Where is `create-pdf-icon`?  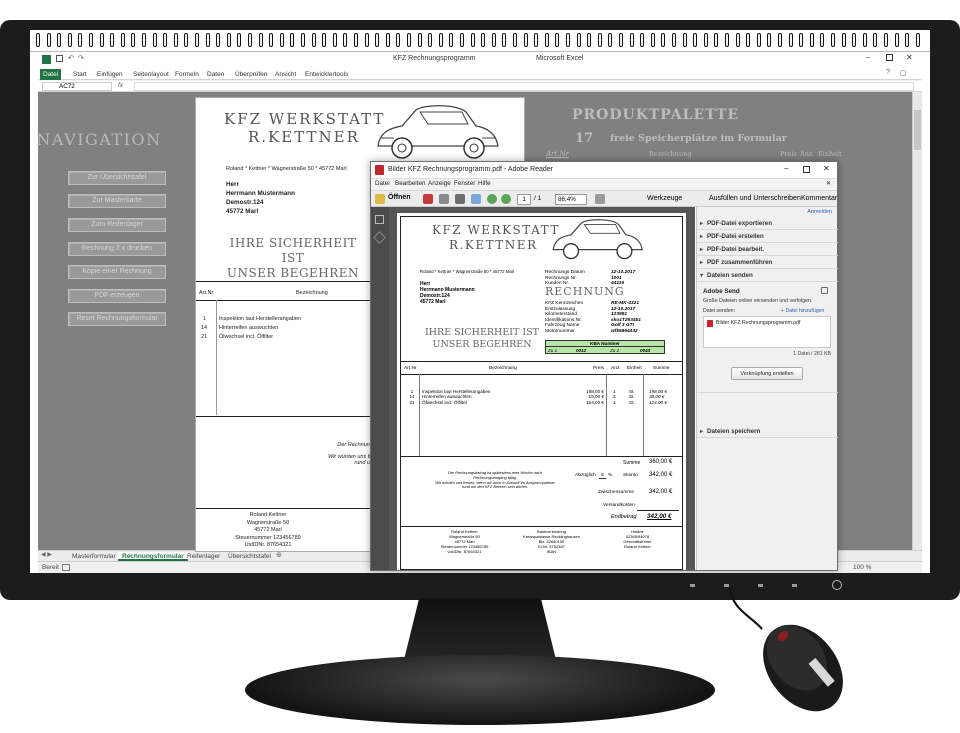
create-pdf-icon is located at coordinates (428, 199).